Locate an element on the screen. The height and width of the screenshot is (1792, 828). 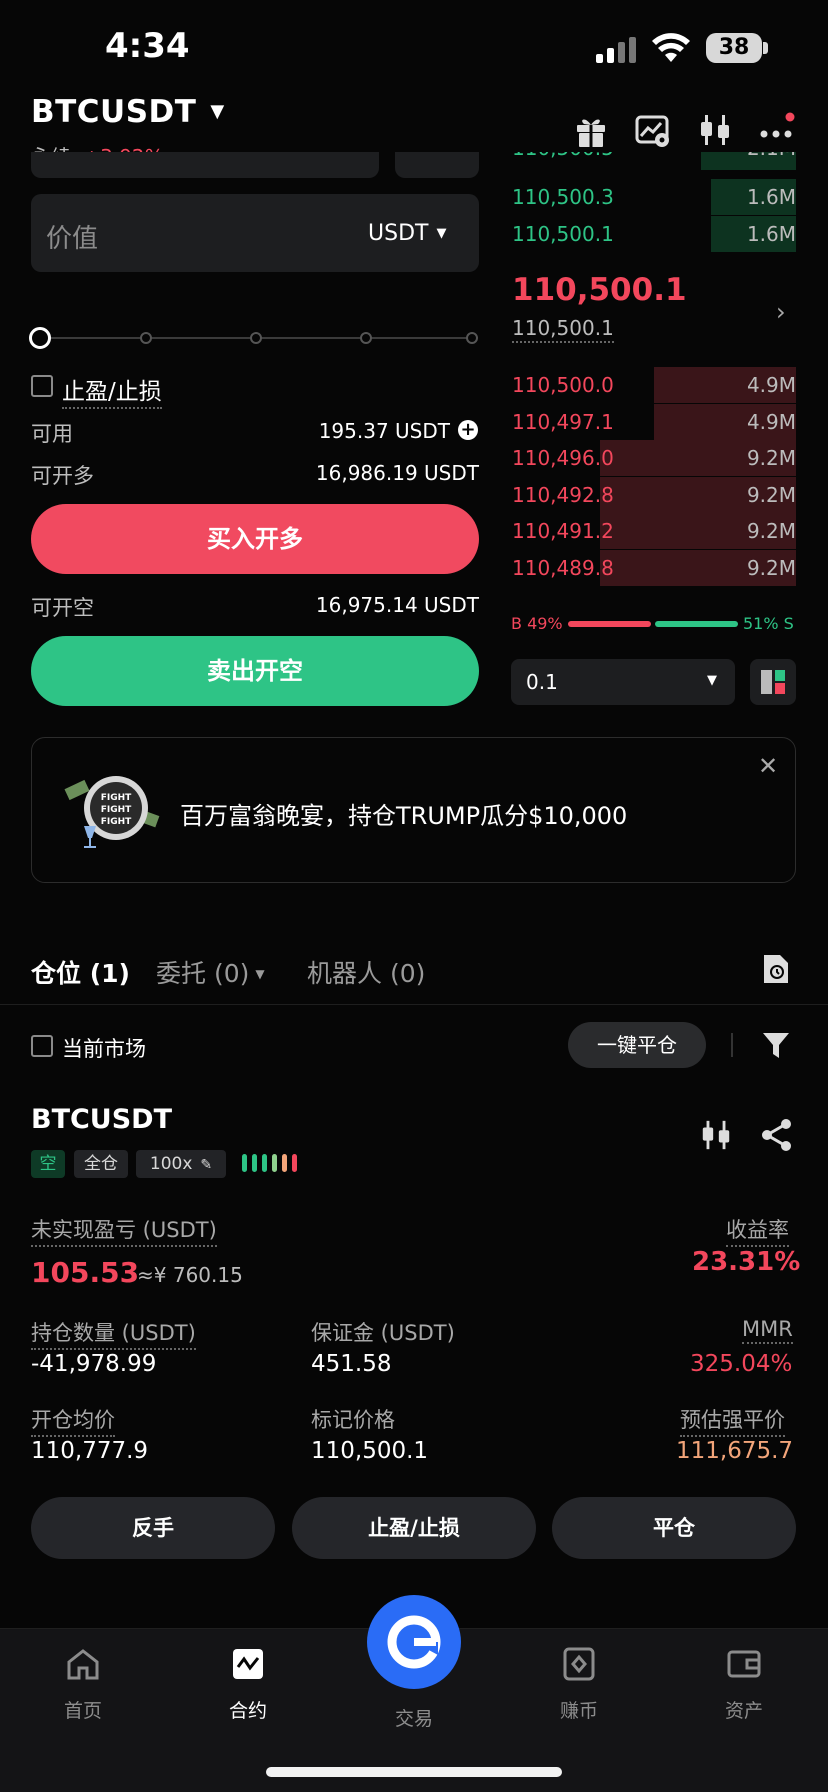
buy-long-button: 买入开多 is located at coordinates (255, 539).